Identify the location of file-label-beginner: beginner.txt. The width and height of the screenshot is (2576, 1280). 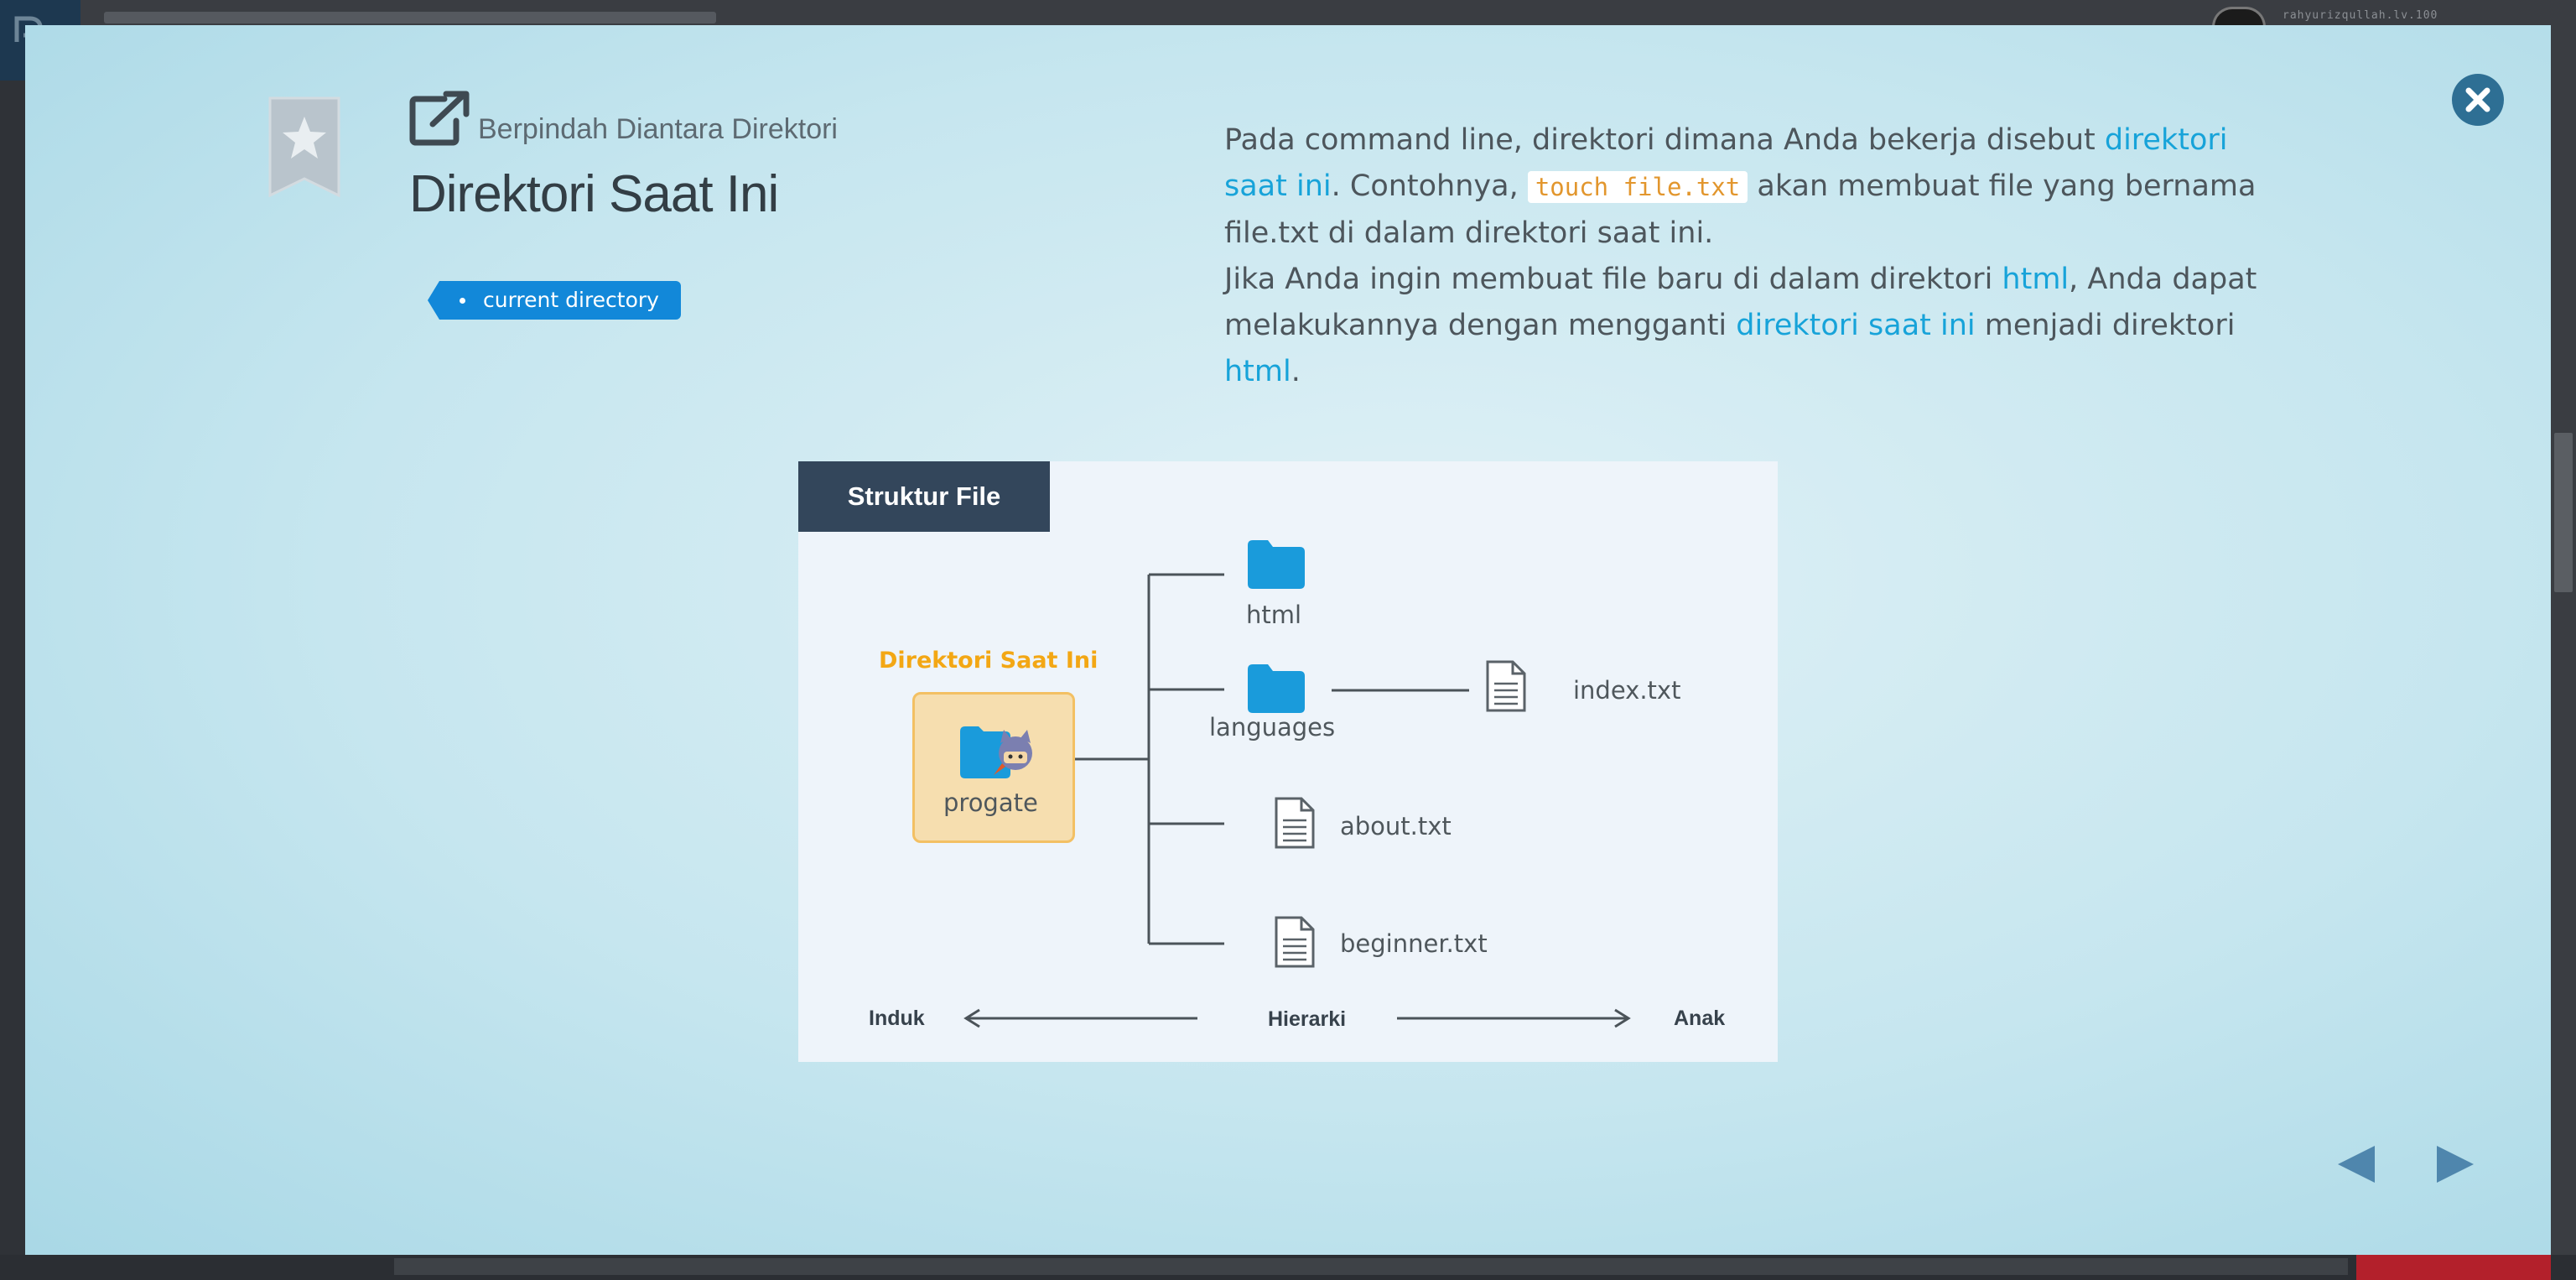
(1414, 943).